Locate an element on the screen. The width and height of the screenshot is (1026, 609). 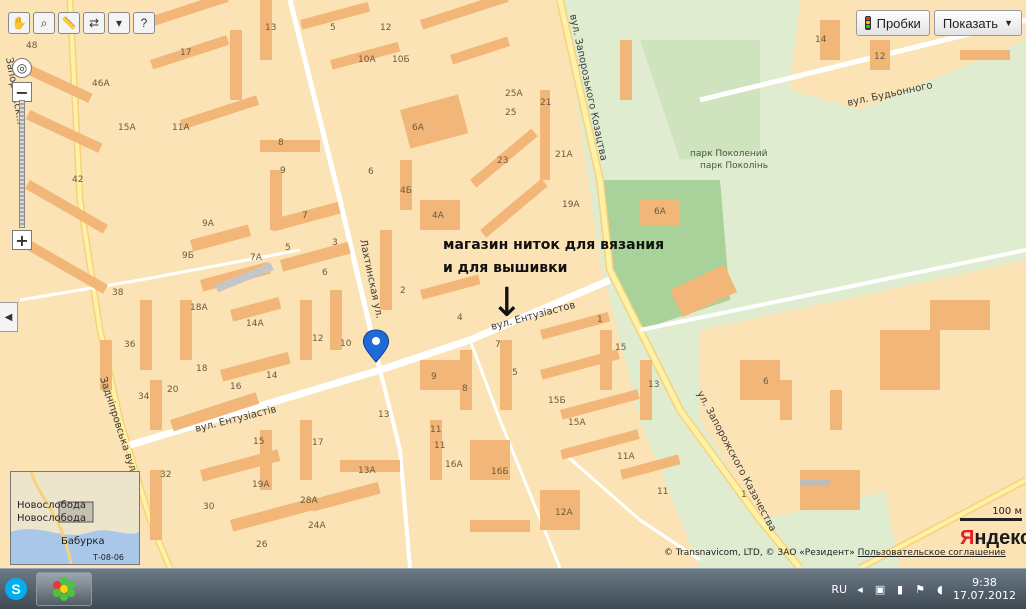
svg-text: 38 is located at coordinates (118, 293).